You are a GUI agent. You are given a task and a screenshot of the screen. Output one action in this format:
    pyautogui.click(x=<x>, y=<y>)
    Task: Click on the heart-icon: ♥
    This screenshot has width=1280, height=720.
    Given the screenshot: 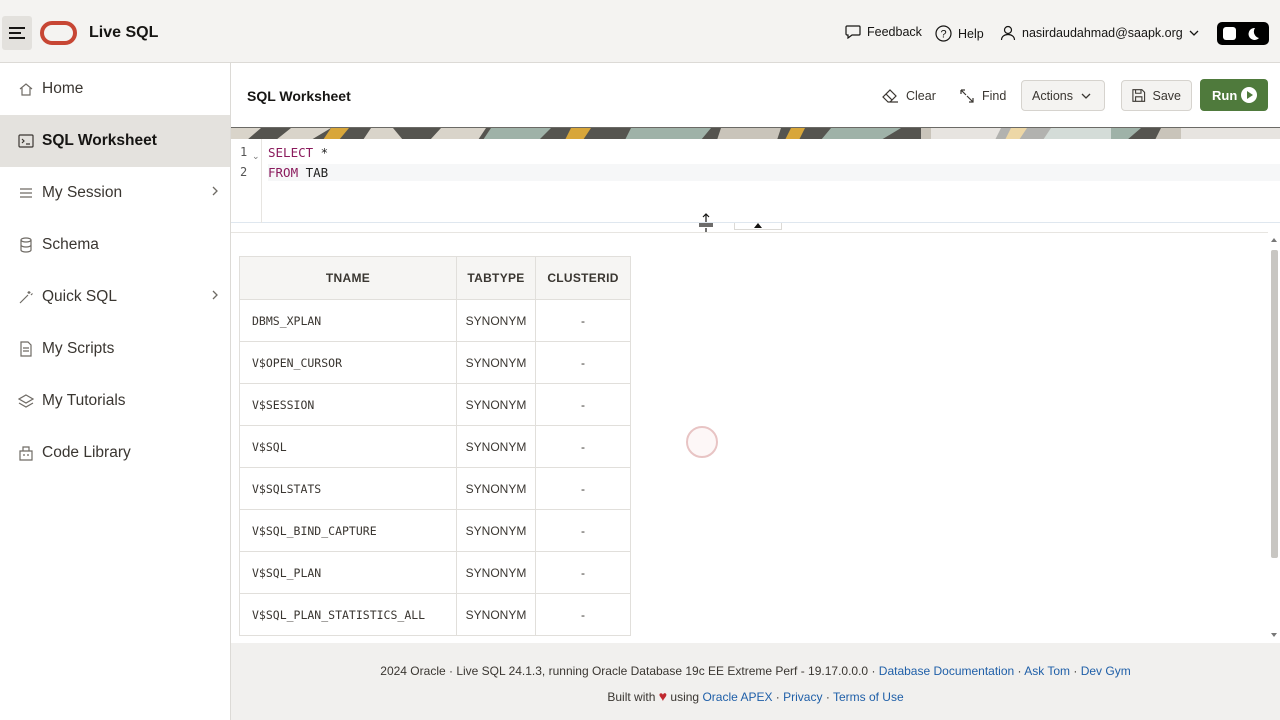 What is the action you would take?
    pyautogui.click(x=663, y=696)
    